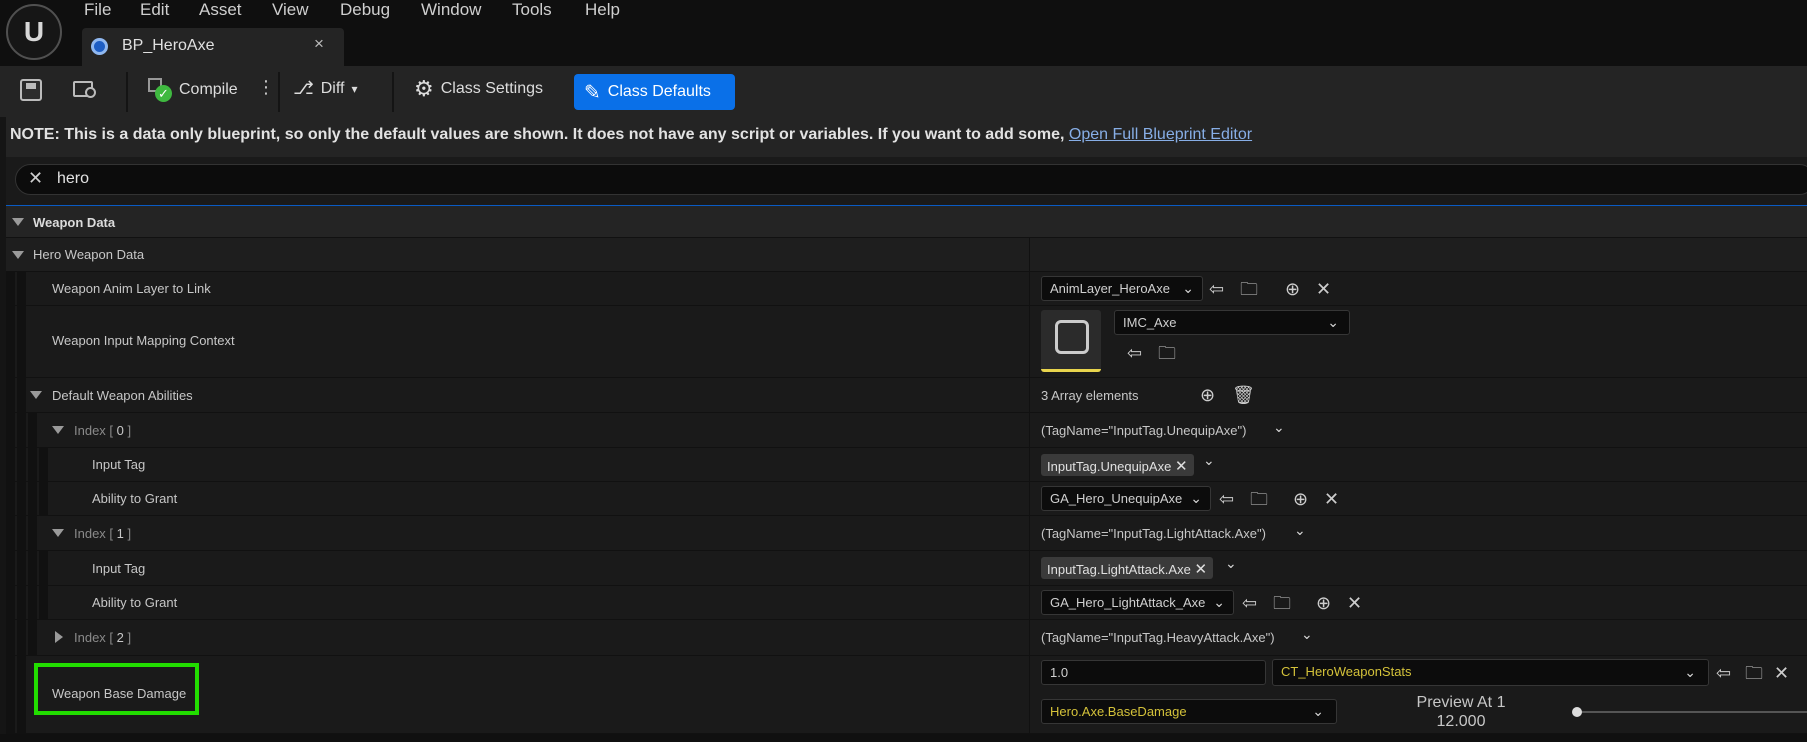  What do you see at coordinates (35, 178) in the screenshot?
I see `clear-search-icon: ✕` at bounding box center [35, 178].